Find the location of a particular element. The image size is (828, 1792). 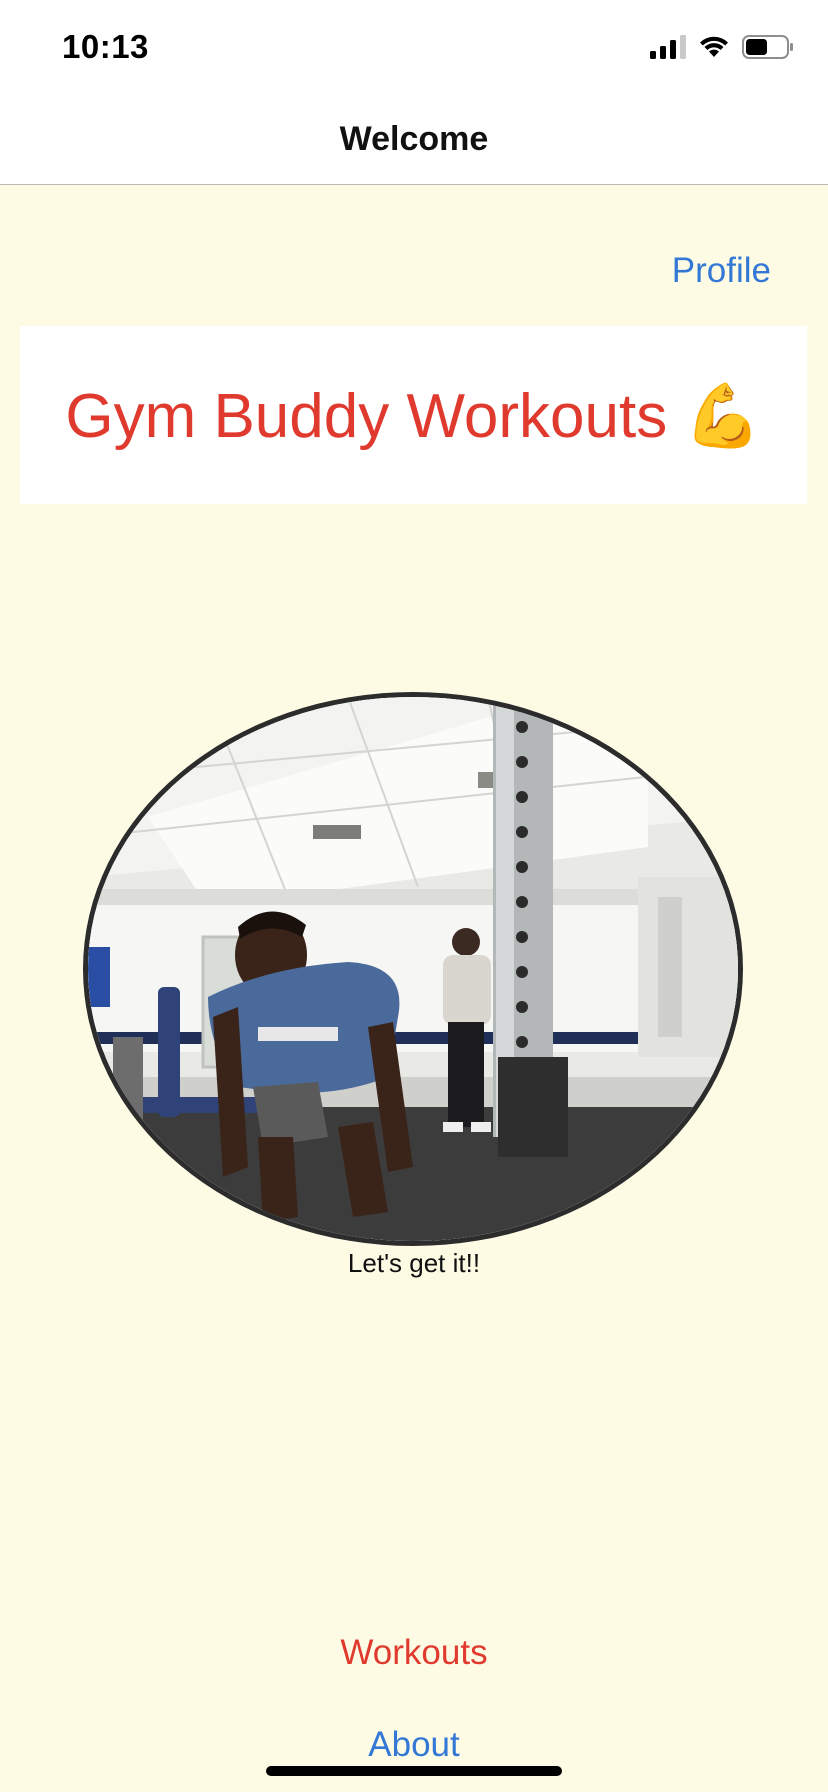

header-card: Gym Buddy Workouts 💪 is located at coordinates (413, 415).